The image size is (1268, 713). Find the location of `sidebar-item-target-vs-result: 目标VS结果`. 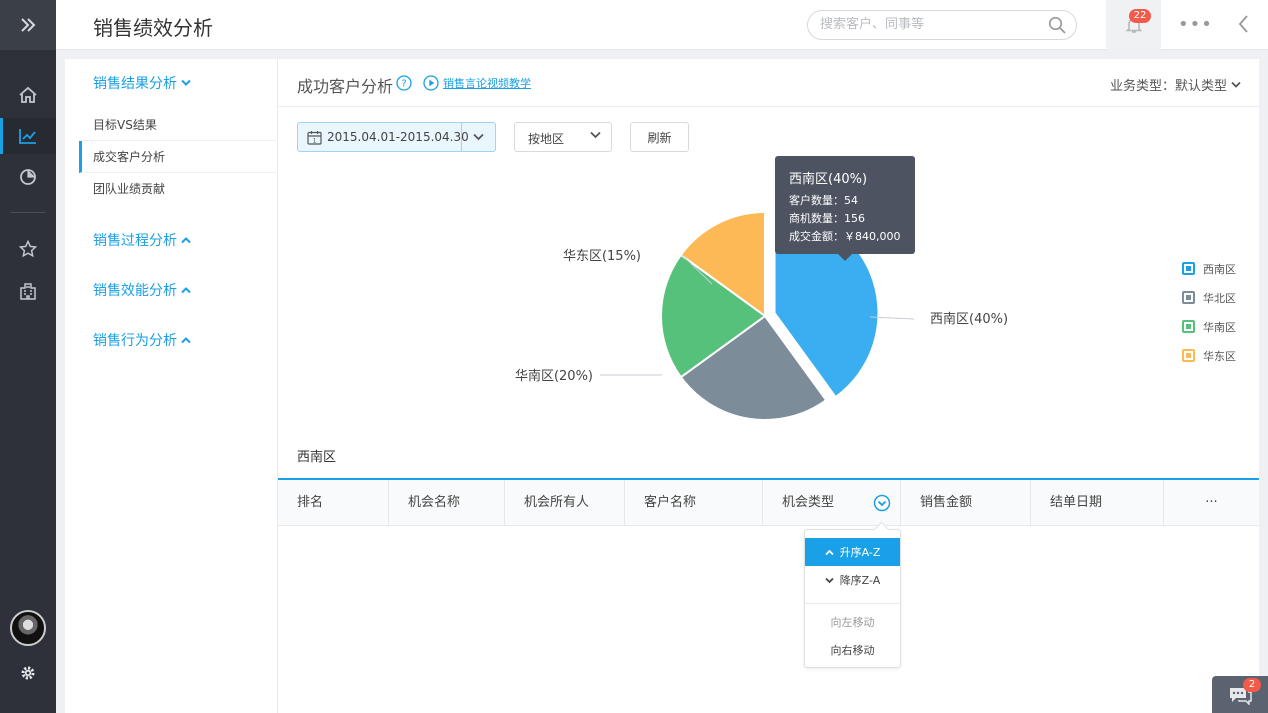

sidebar-item-target-vs-result: 目标VS结果 is located at coordinates (178, 125).